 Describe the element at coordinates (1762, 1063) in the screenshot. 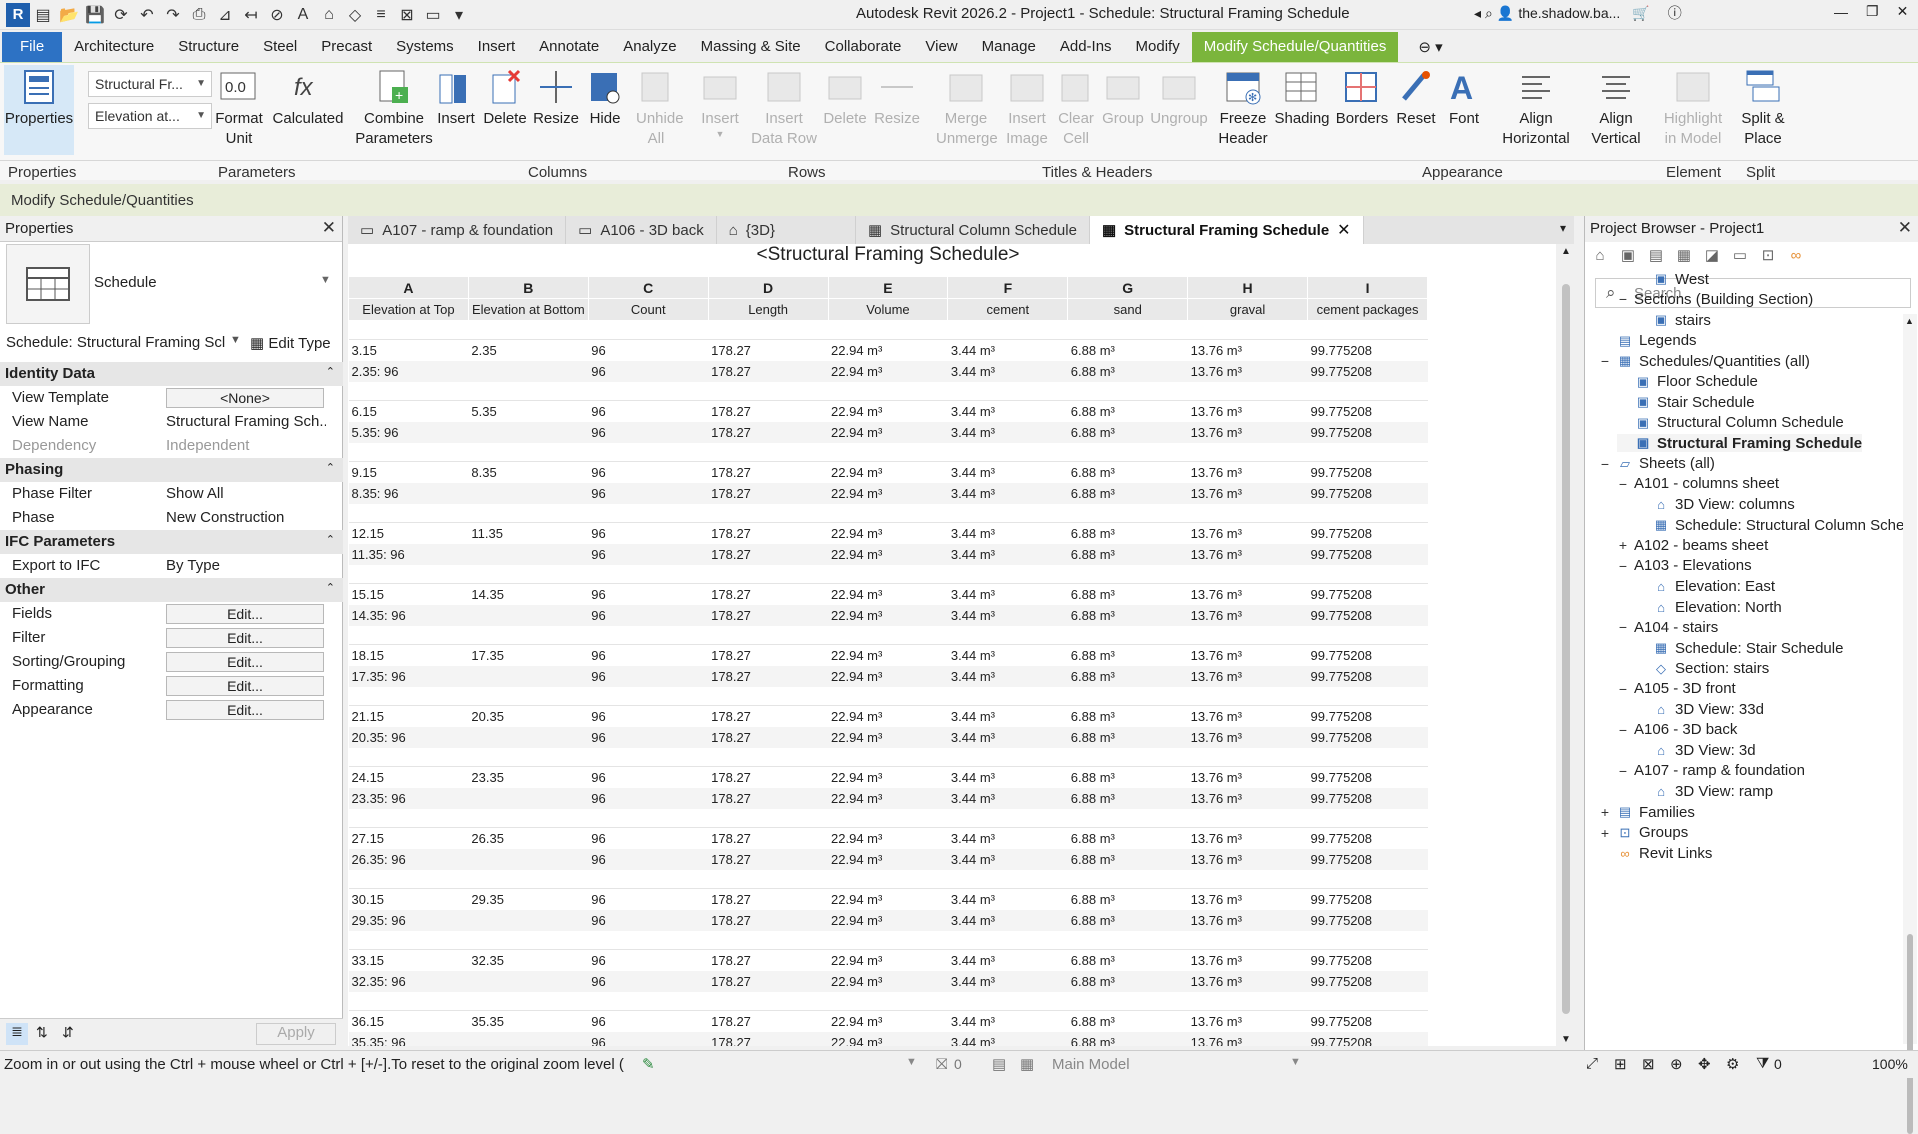

I see `filter-icon: ⧩` at that location.